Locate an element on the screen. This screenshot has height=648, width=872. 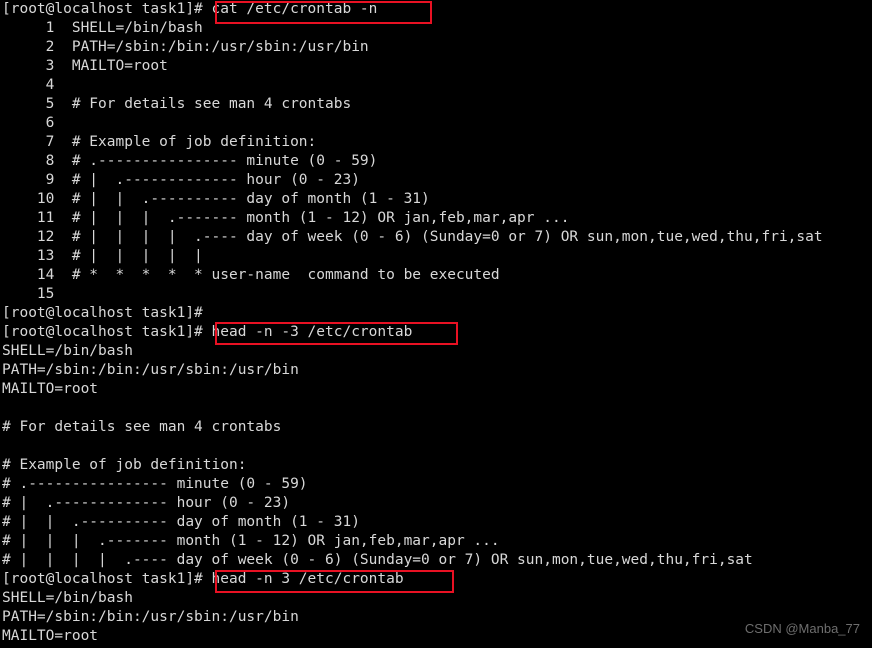
terminal-line: # | .------------- hour (0 - 23) is located at coordinates (146, 503).